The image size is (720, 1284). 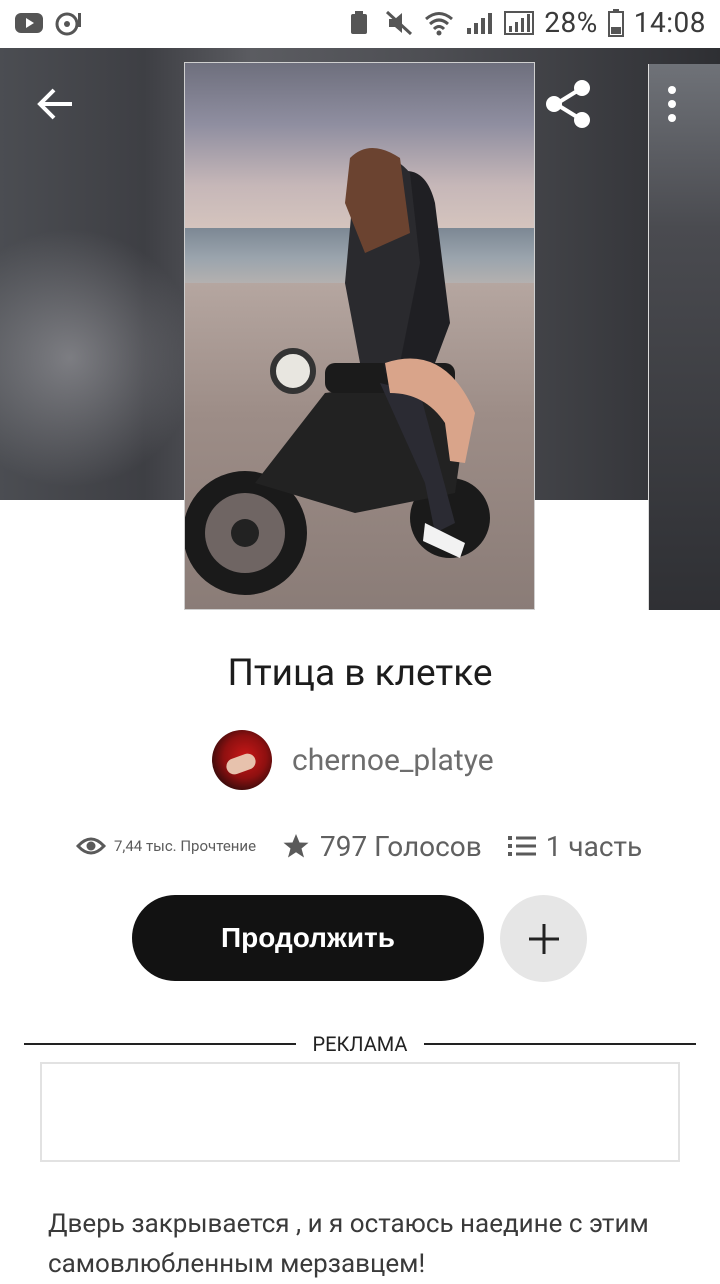 What do you see at coordinates (393, 760) in the screenshot?
I see `author-name: chernoe_platye` at bounding box center [393, 760].